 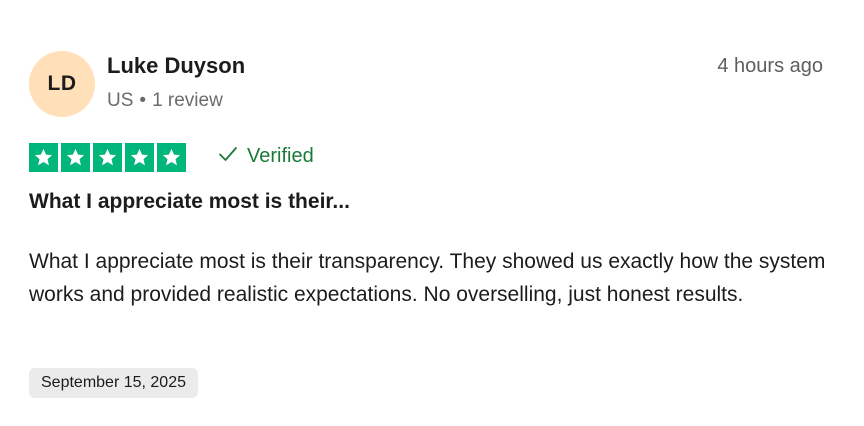 I want to click on avatar-initials: LD, so click(x=62, y=83).